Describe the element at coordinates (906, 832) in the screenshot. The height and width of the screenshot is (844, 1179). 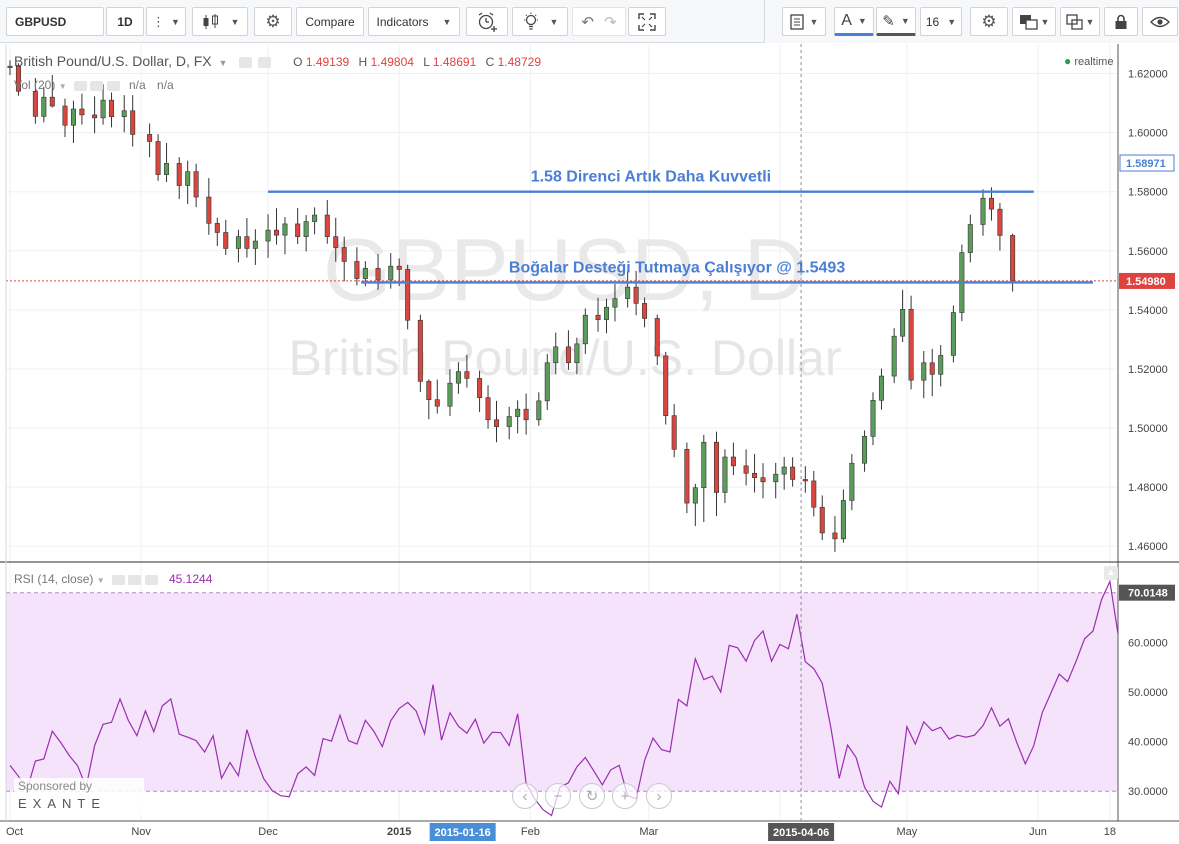
I see `time-tick-label: May` at that location.